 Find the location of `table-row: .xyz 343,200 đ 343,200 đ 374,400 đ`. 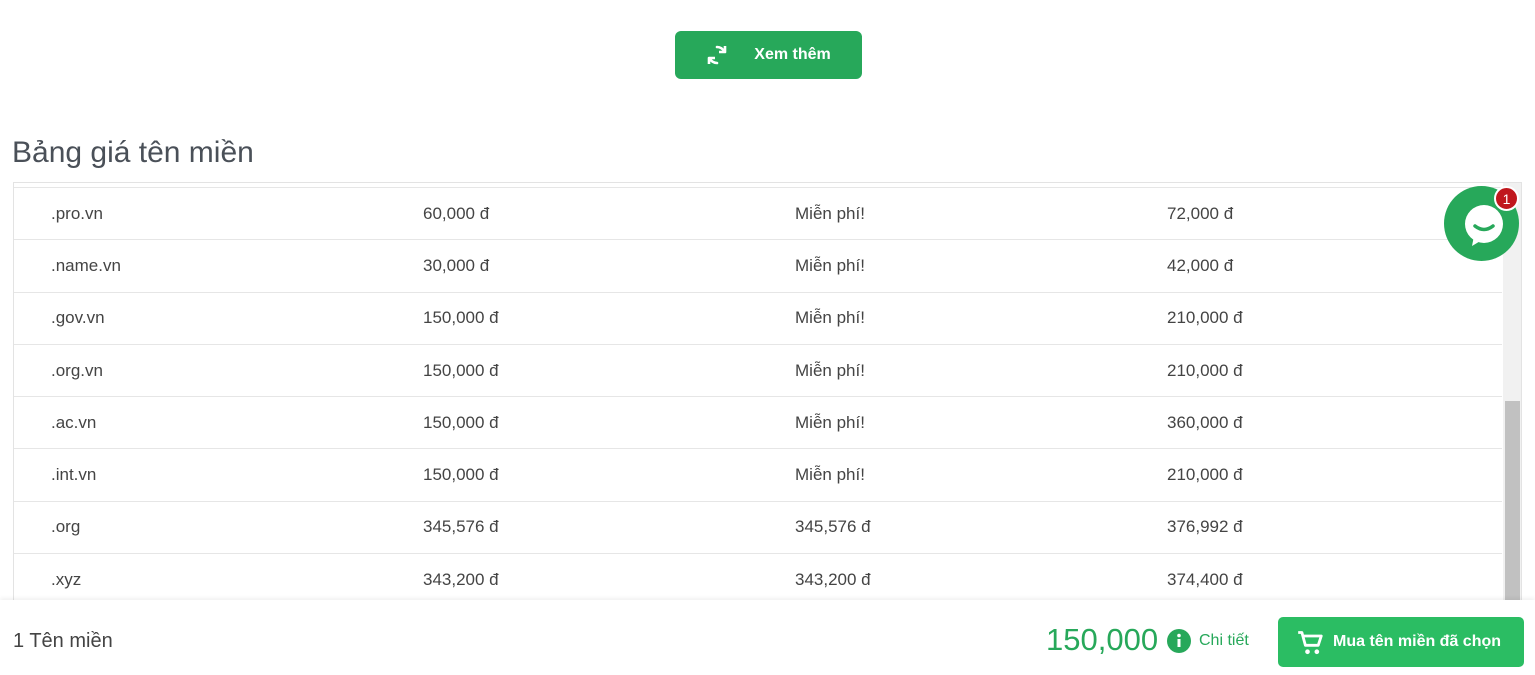

table-row: .xyz 343,200 đ 343,200 đ 374,400 đ is located at coordinates (758, 577).